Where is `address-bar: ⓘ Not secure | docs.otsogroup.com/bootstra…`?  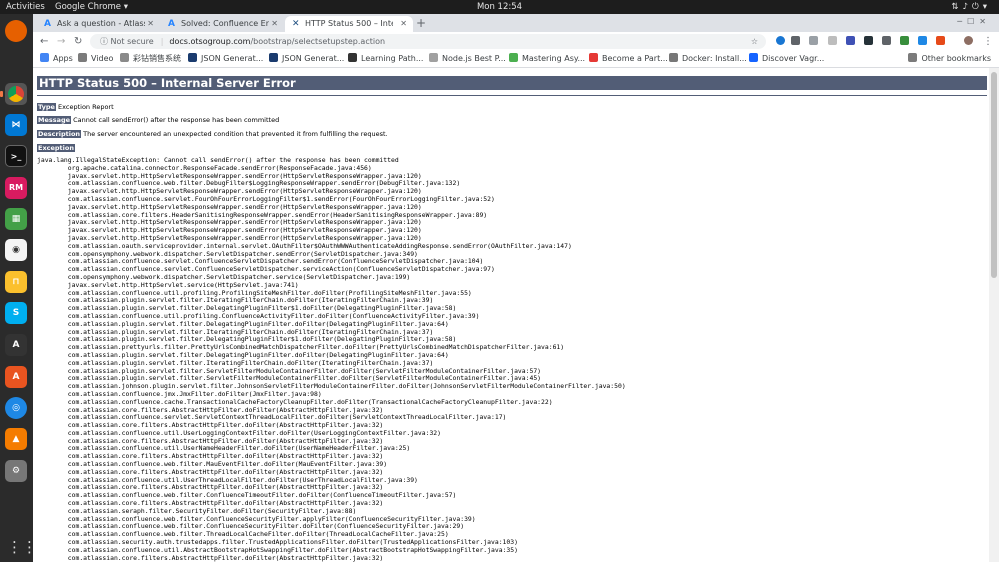
address-bar: ⓘ Not secure | docs.otsogroup.com/bootstra… is located at coordinates (428, 41).